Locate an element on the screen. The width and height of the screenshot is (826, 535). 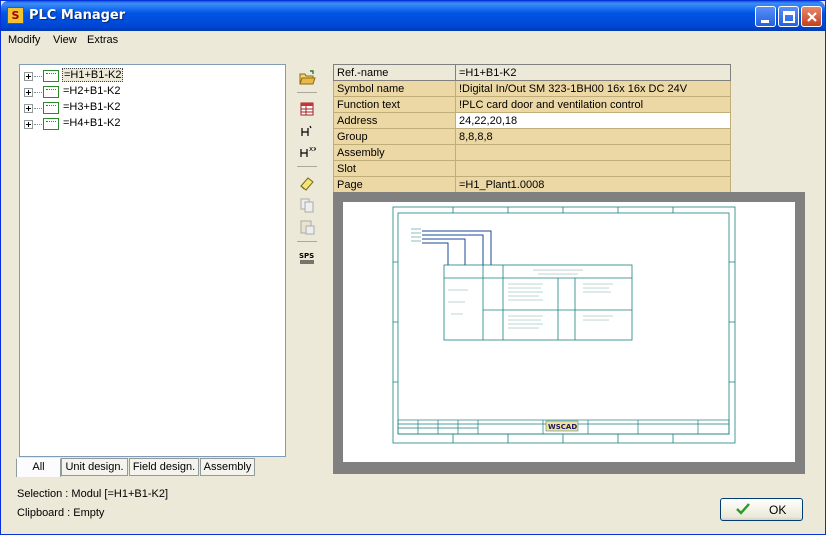
property-key: Symbol name is located at coordinates (394, 88).